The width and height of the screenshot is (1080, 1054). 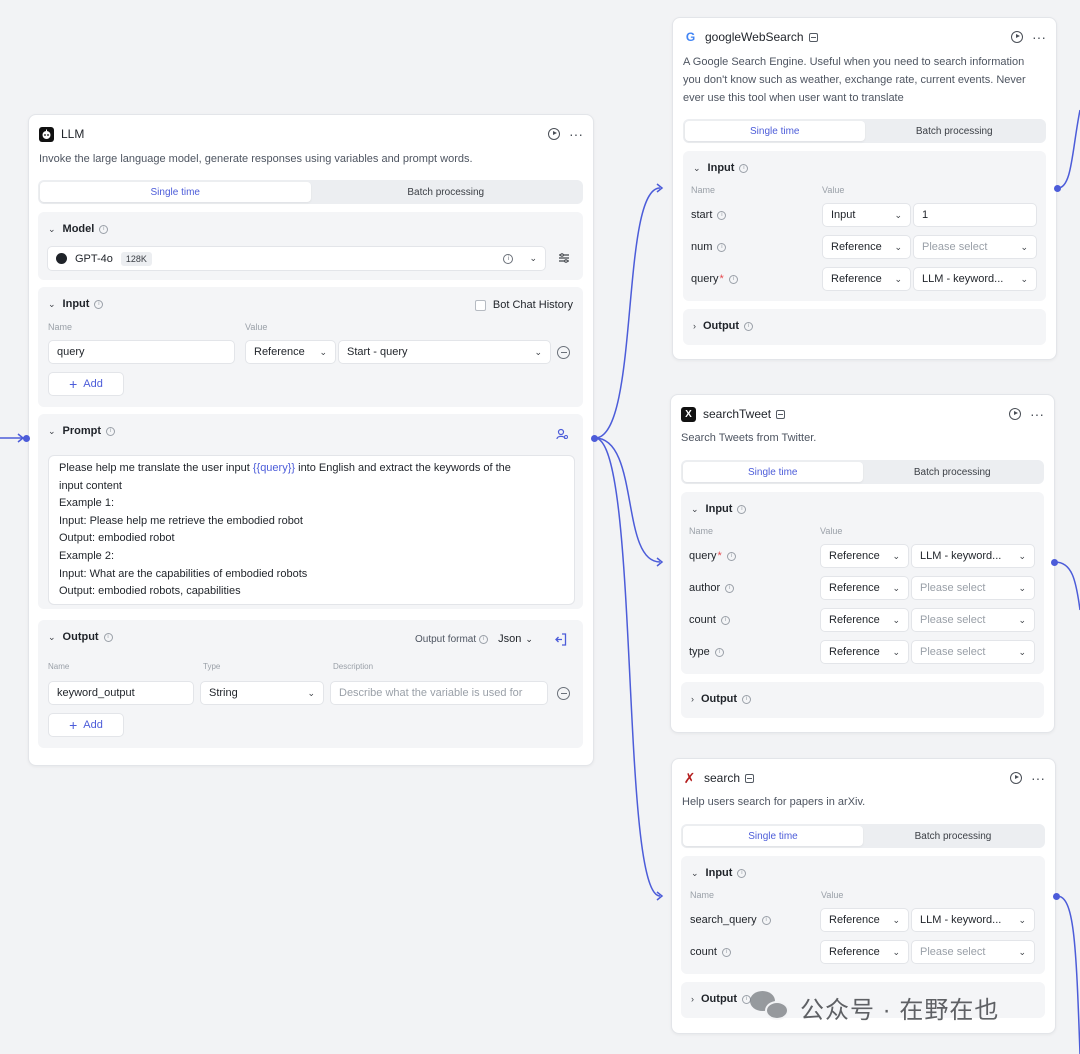 What do you see at coordinates (1057, 188) in the screenshot?
I see `google-output-port` at bounding box center [1057, 188].